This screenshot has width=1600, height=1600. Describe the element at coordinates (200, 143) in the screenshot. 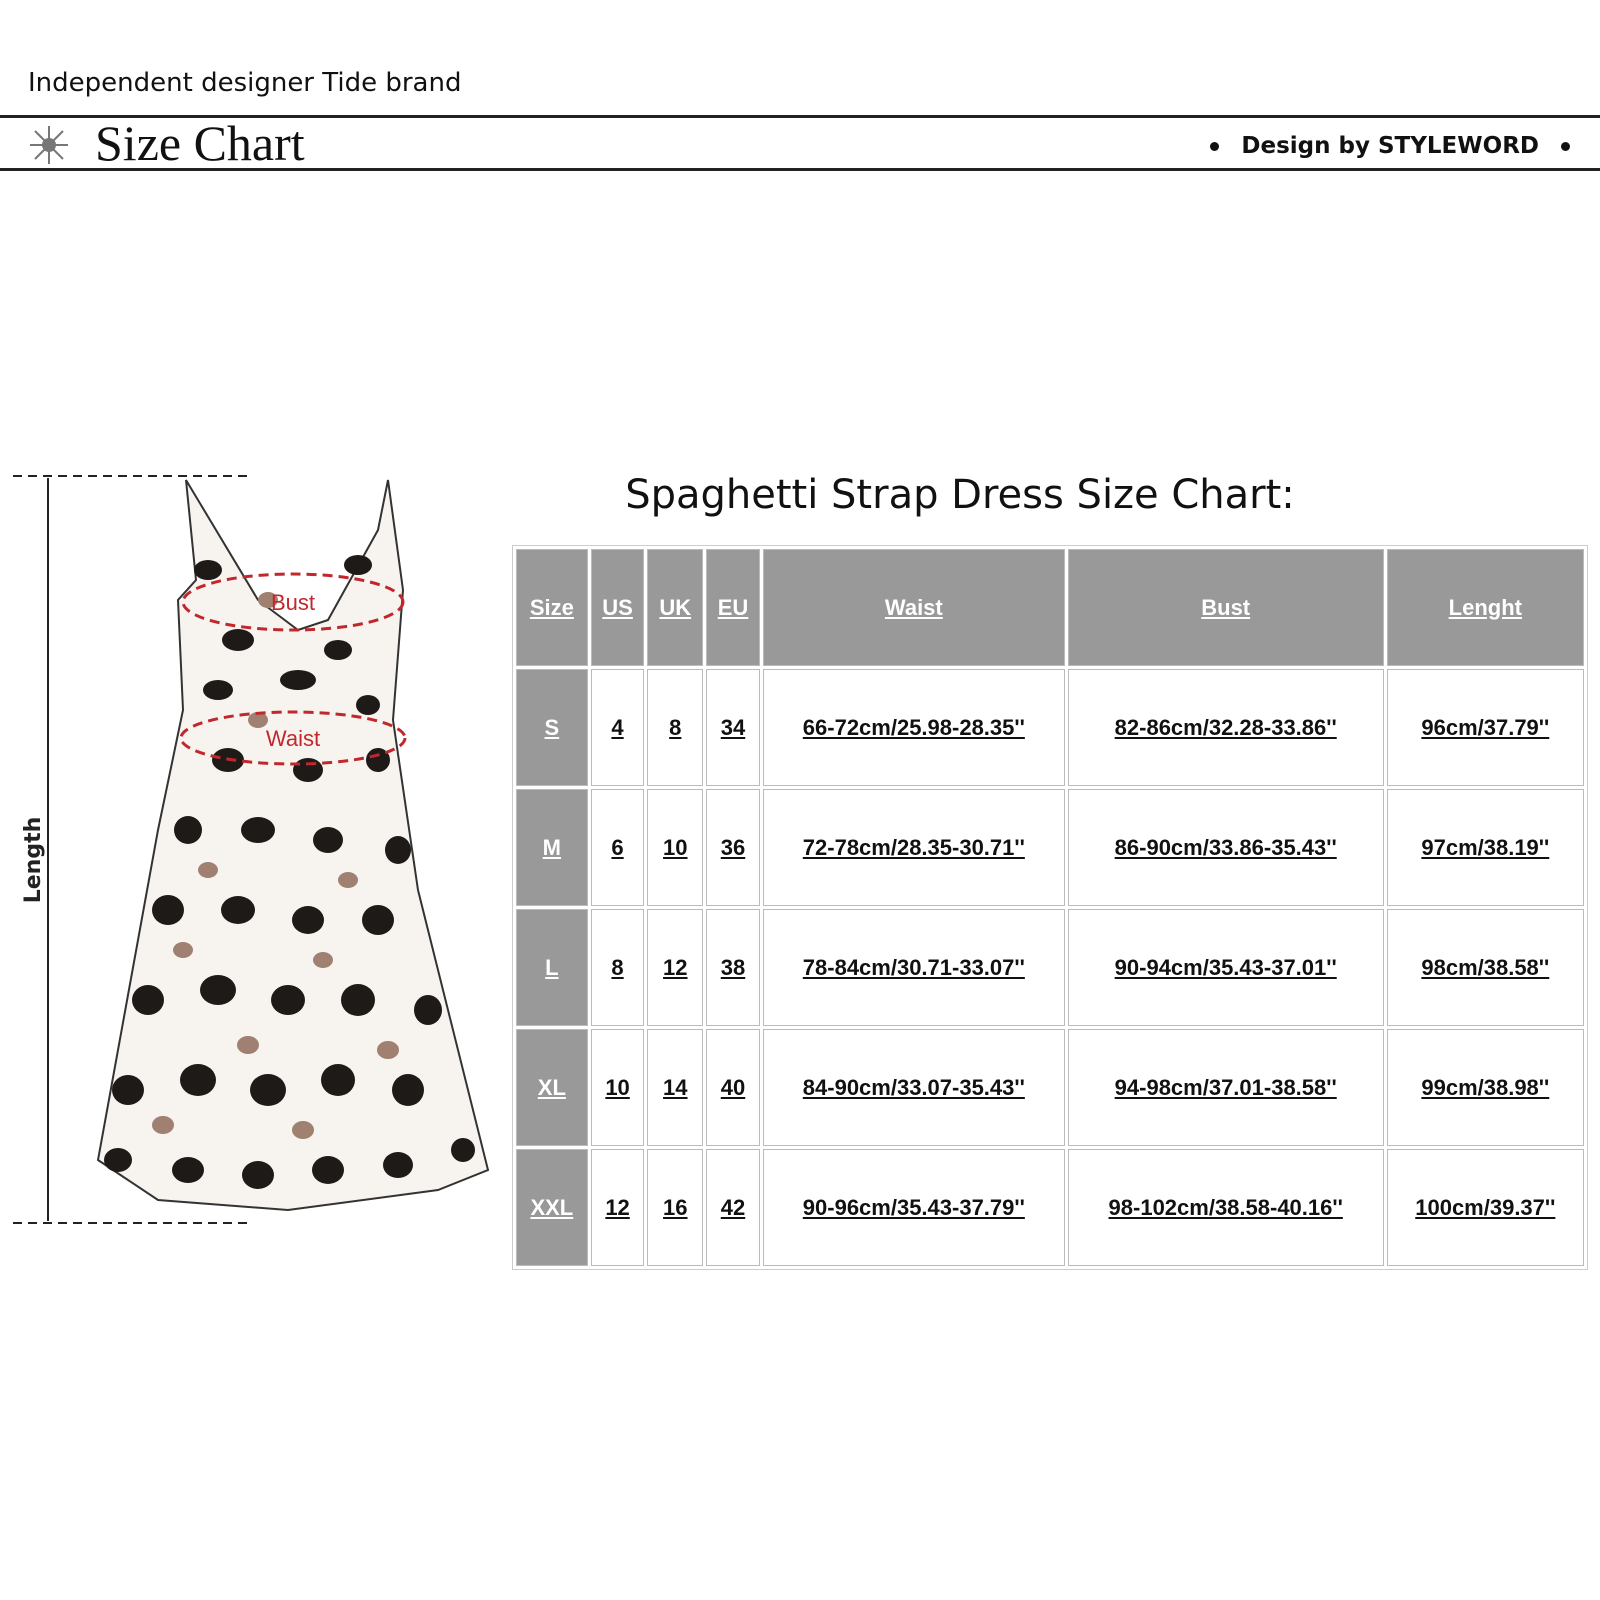

I see `page-title: Size Chart` at that location.